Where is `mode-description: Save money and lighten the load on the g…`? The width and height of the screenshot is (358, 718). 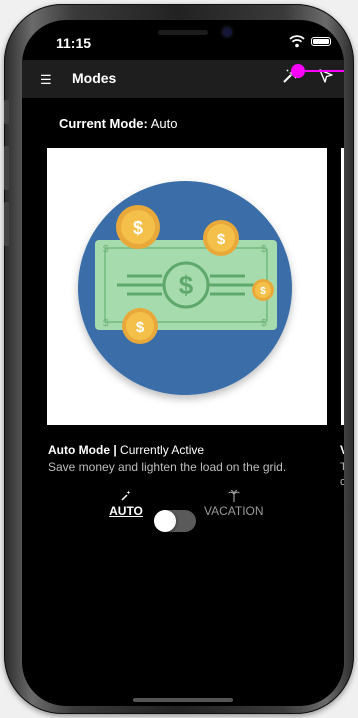
mode-description: Save money and lighten the load on the g… is located at coordinates (167, 467).